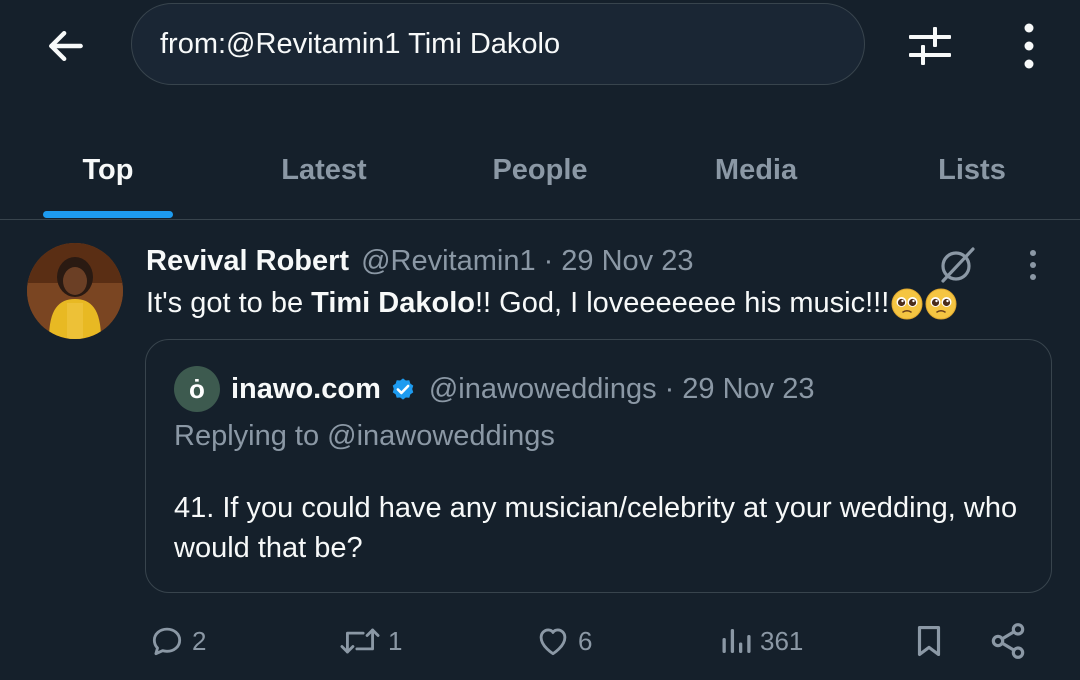  Describe the element at coordinates (197, 389) in the screenshot. I see `quoted-avatar: ȯ` at that location.